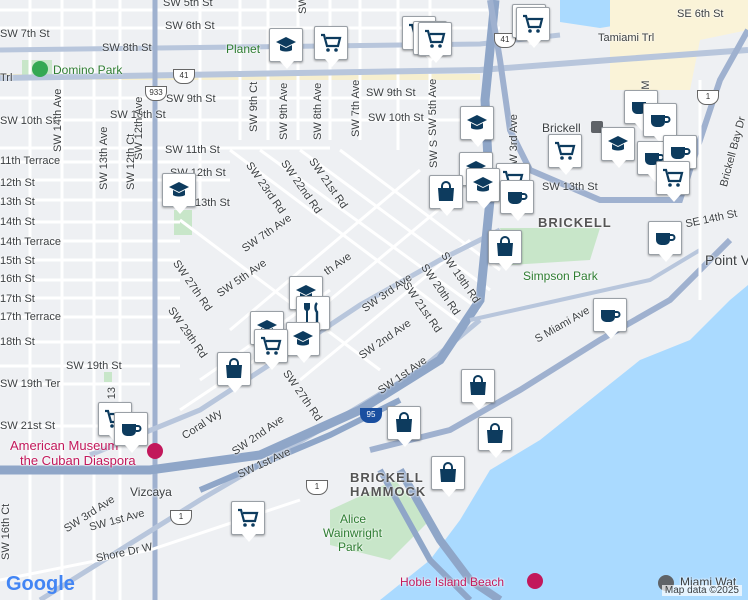  Describe the element at coordinates (127, 48) in the screenshot. I see `street-label: SW 8th St` at that location.